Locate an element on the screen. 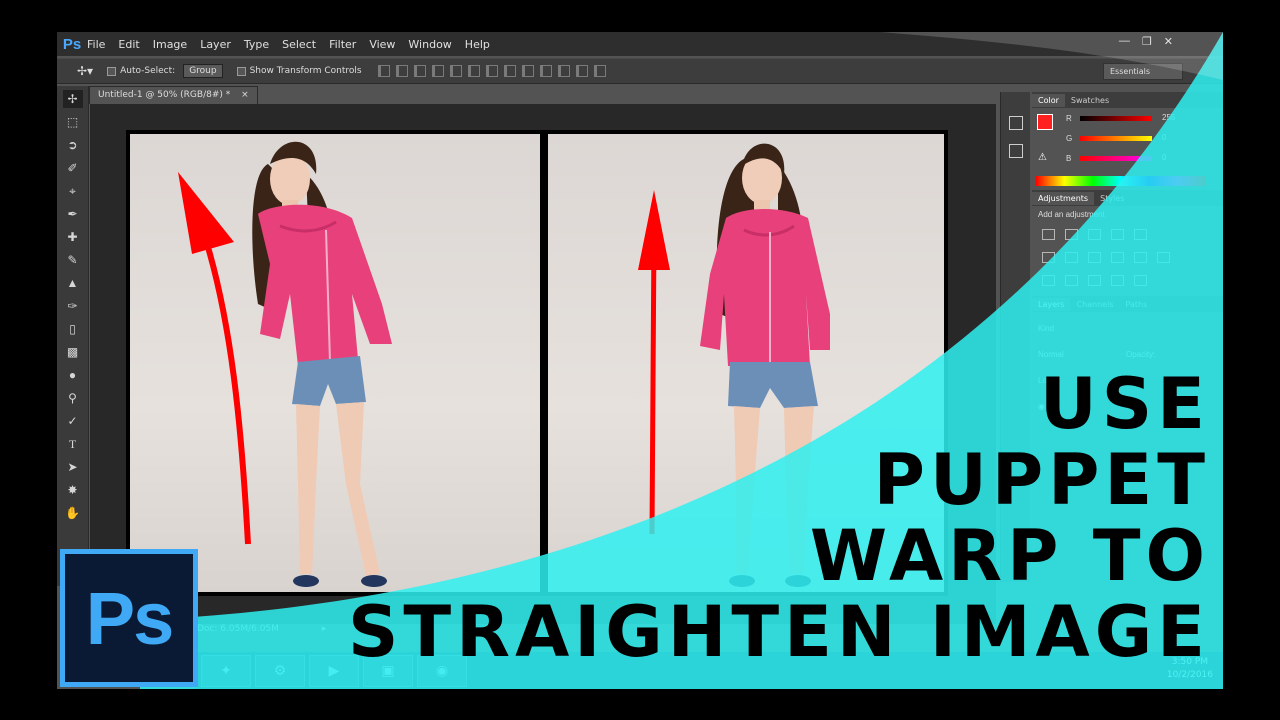 Image resolution: width=1280 pixels, height=720 pixels. tab-color: Color is located at coordinates (1048, 100).